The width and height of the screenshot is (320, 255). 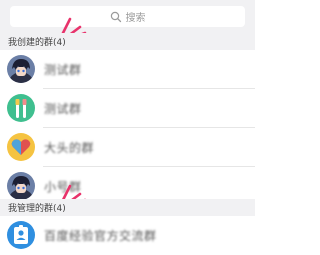 I want to click on section-header-created: 我创建的群(4), so click(x=127, y=41).